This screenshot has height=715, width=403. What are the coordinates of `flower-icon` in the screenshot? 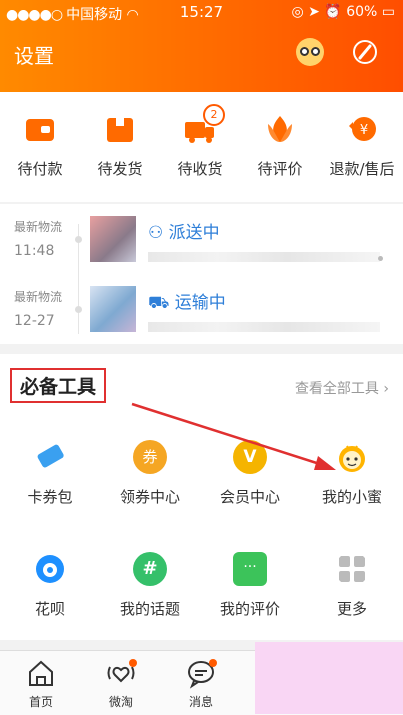 It's located at (280, 129).